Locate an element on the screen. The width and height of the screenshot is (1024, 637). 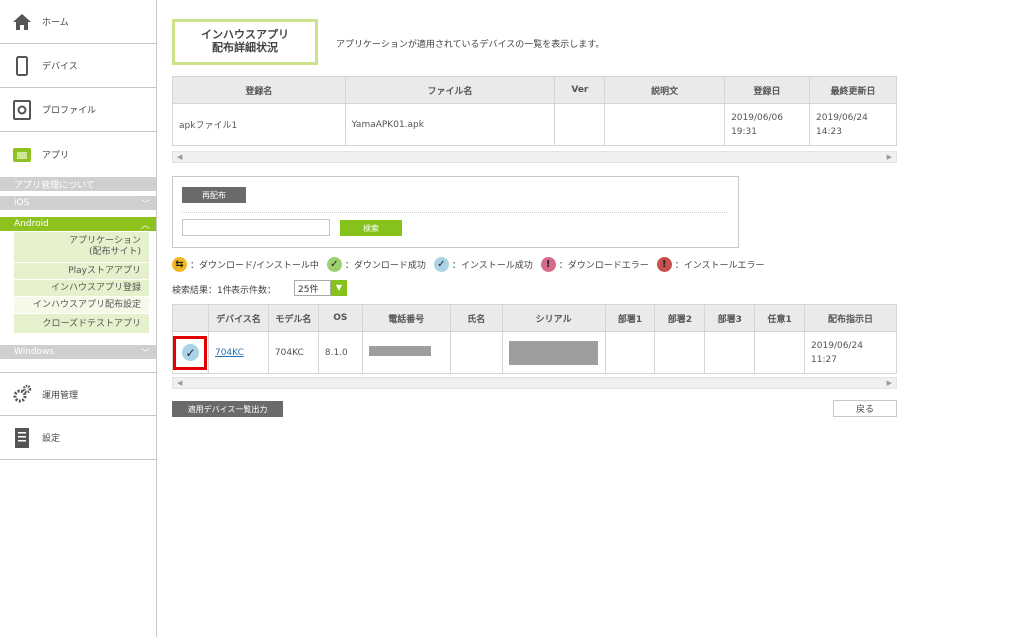
menu-ios-label: iOS is located at coordinates (22, 203).